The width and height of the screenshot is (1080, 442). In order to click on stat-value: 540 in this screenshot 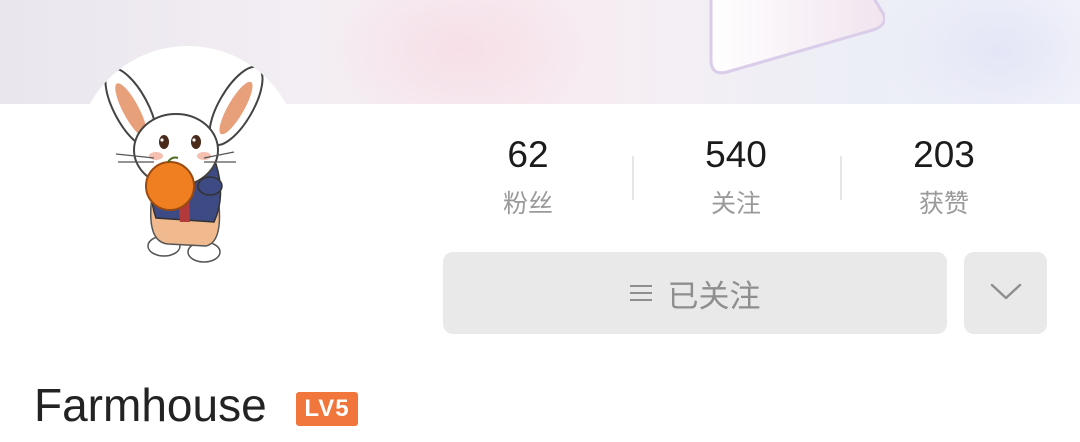, I will do `click(736, 154)`.